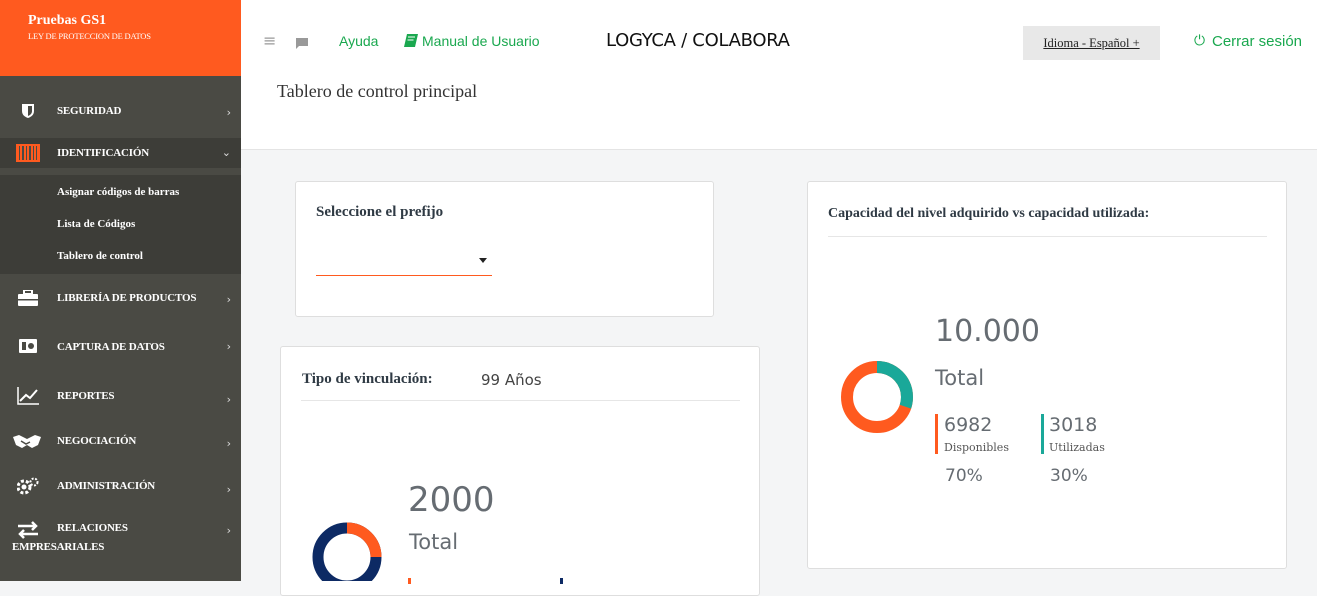 The width and height of the screenshot is (1317, 596). I want to click on language-label: Idioma - Español +, so click(1091, 42).